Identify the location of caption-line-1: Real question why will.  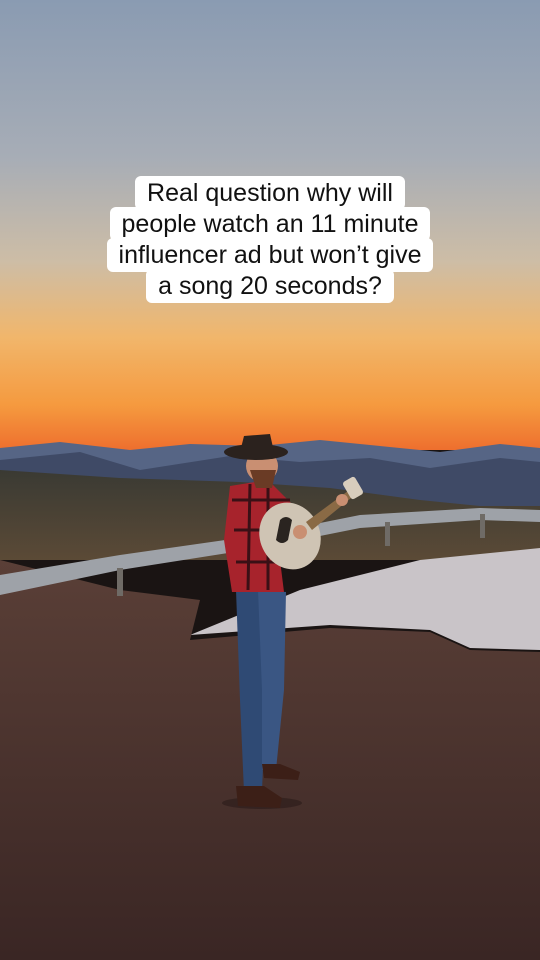
(270, 193).